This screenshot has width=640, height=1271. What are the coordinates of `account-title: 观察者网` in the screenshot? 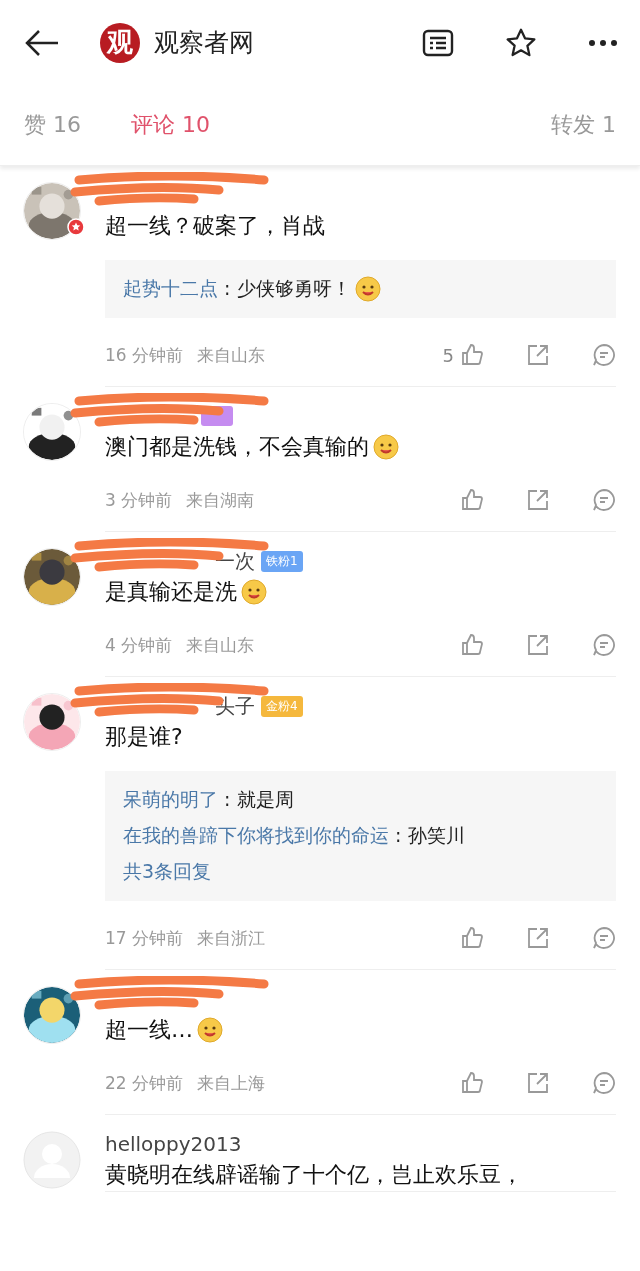 It's located at (204, 43).